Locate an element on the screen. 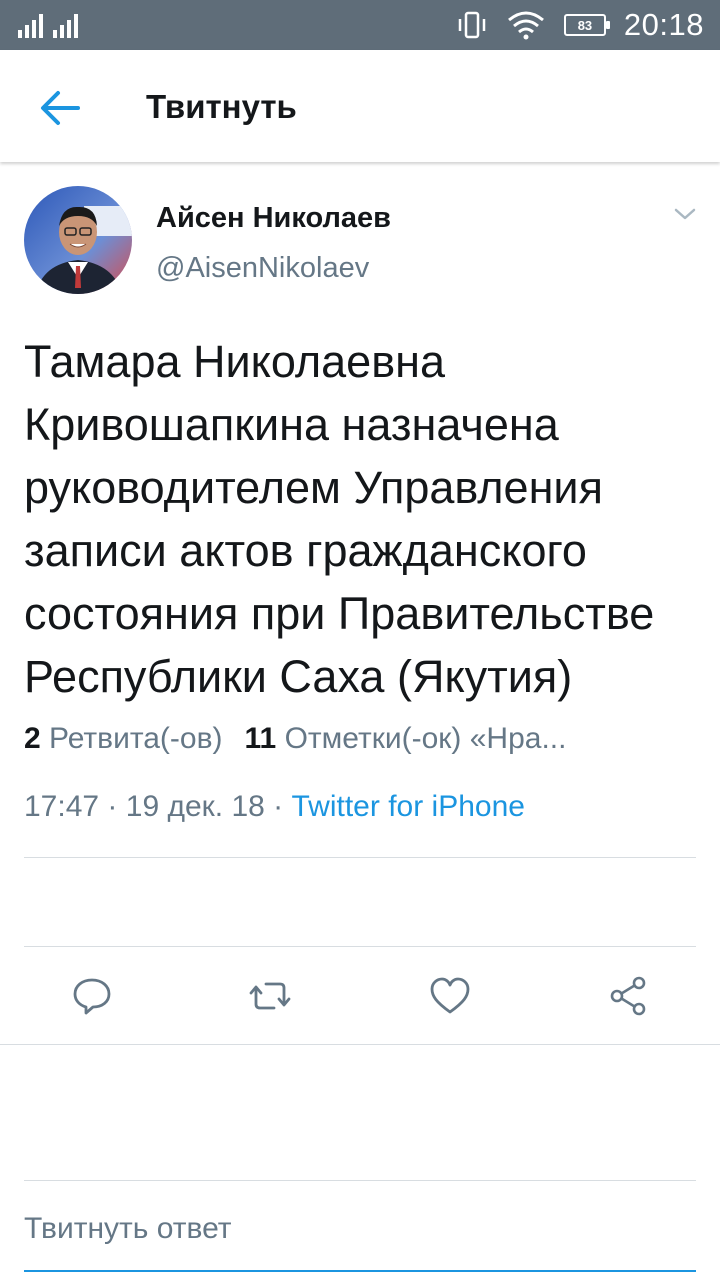 The width and height of the screenshot is (720, 1280). like-icon is located at coordinates (450, 996).